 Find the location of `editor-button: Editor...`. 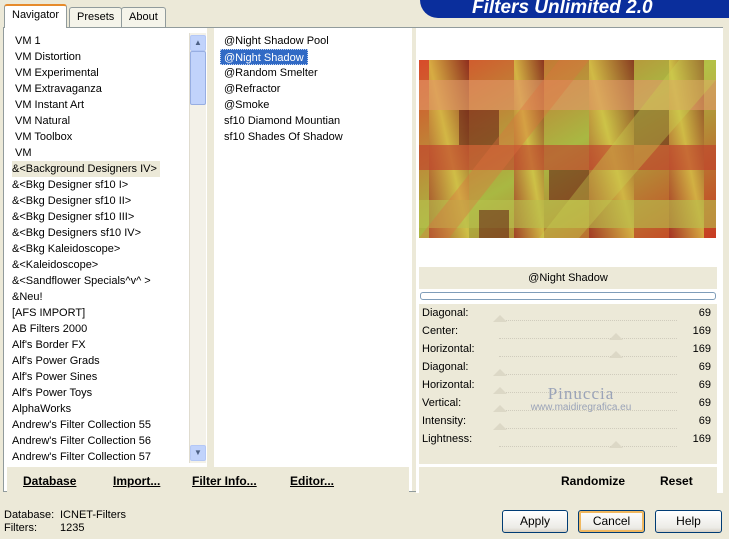

editor-button: Editor... is located at coordinates (312, 481).